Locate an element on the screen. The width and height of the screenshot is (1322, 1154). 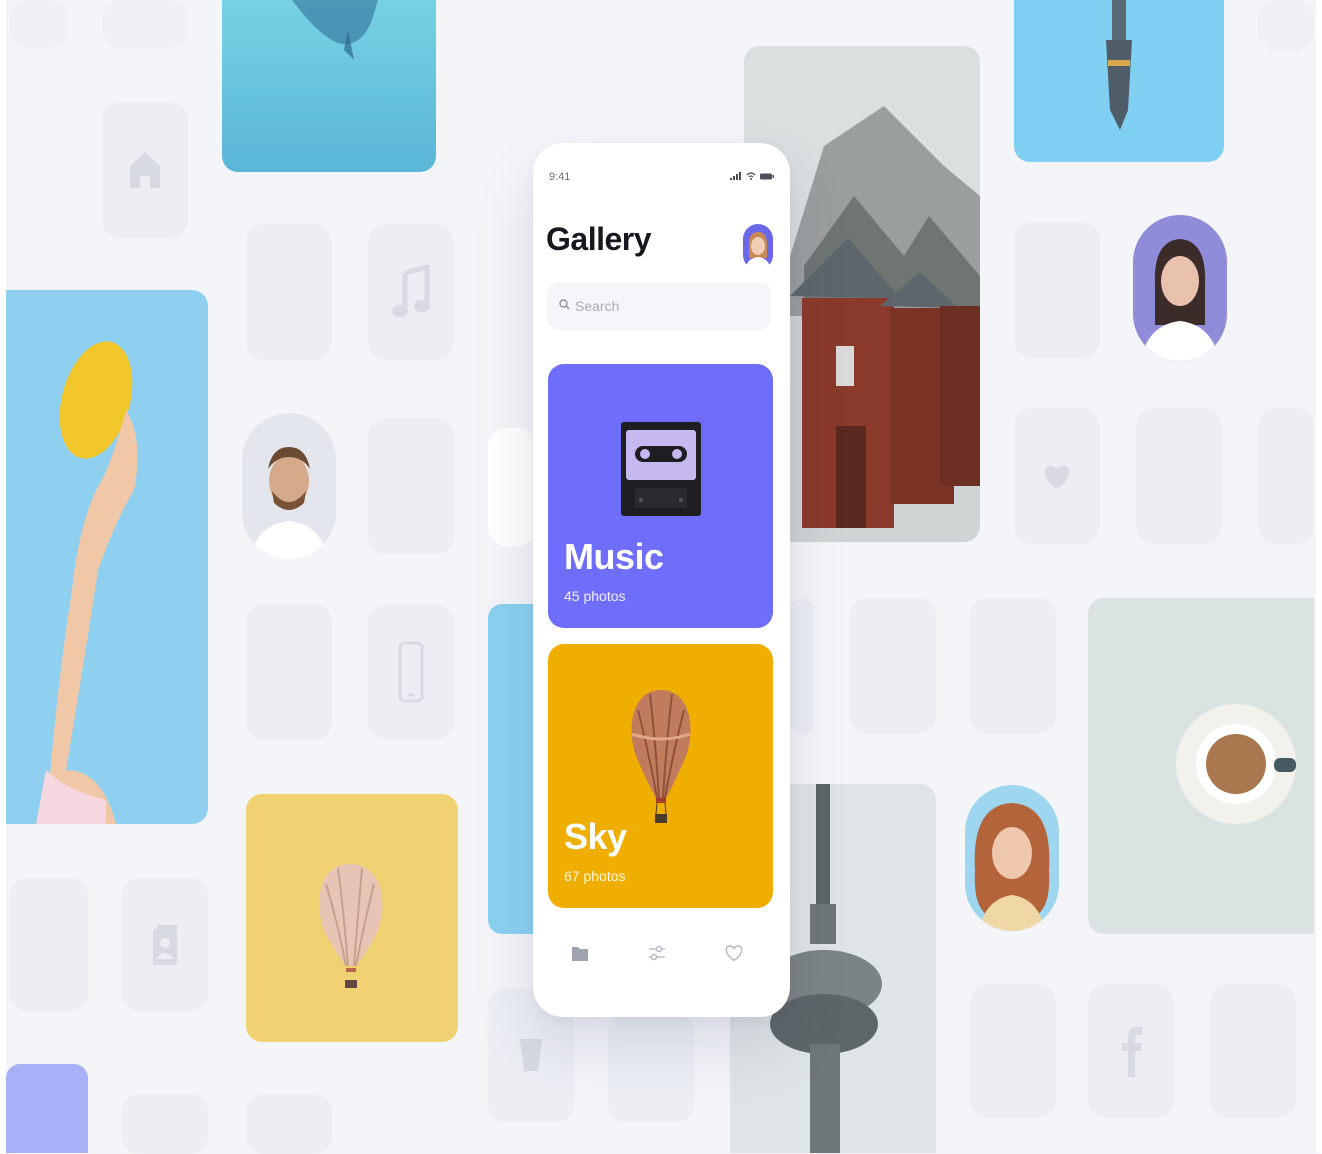
bg-tile-music is located at coordinates (411, 292).